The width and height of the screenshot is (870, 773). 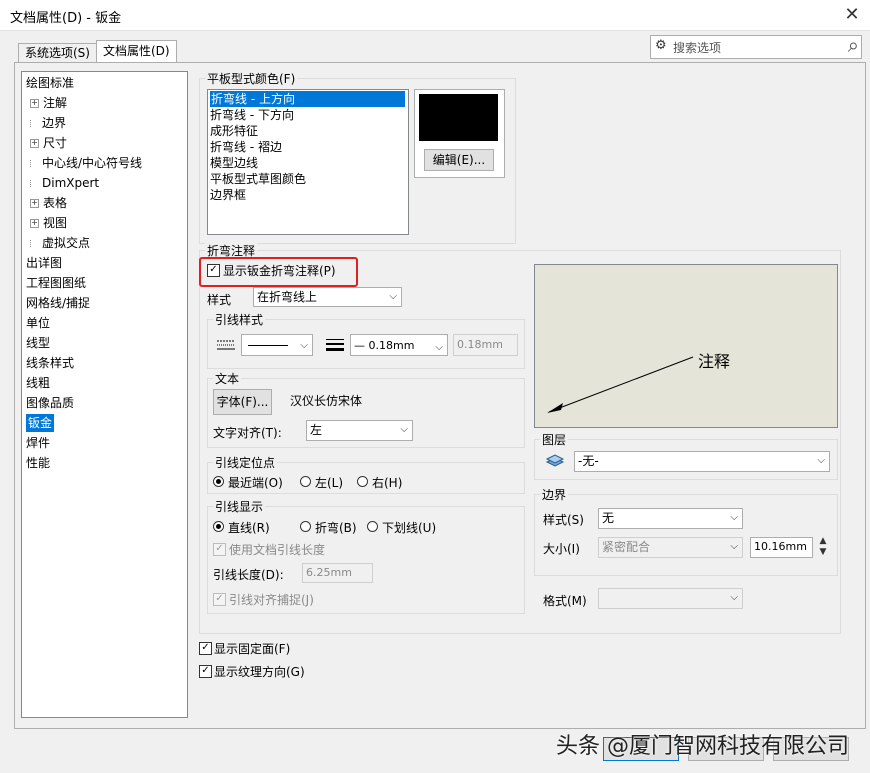 What do you see at coordinates (246, 147) in the screenshot?
I see `color-list-item: 折弯线 - 褶边` at bounding box center [246, 147].